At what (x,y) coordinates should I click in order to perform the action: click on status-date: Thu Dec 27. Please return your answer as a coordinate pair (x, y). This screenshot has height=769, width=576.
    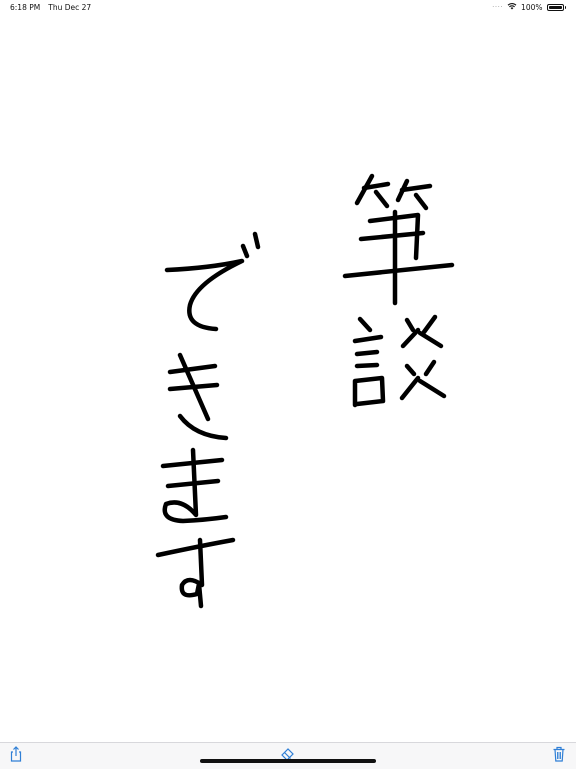
    Looking at the image, I should click on (70, 7).